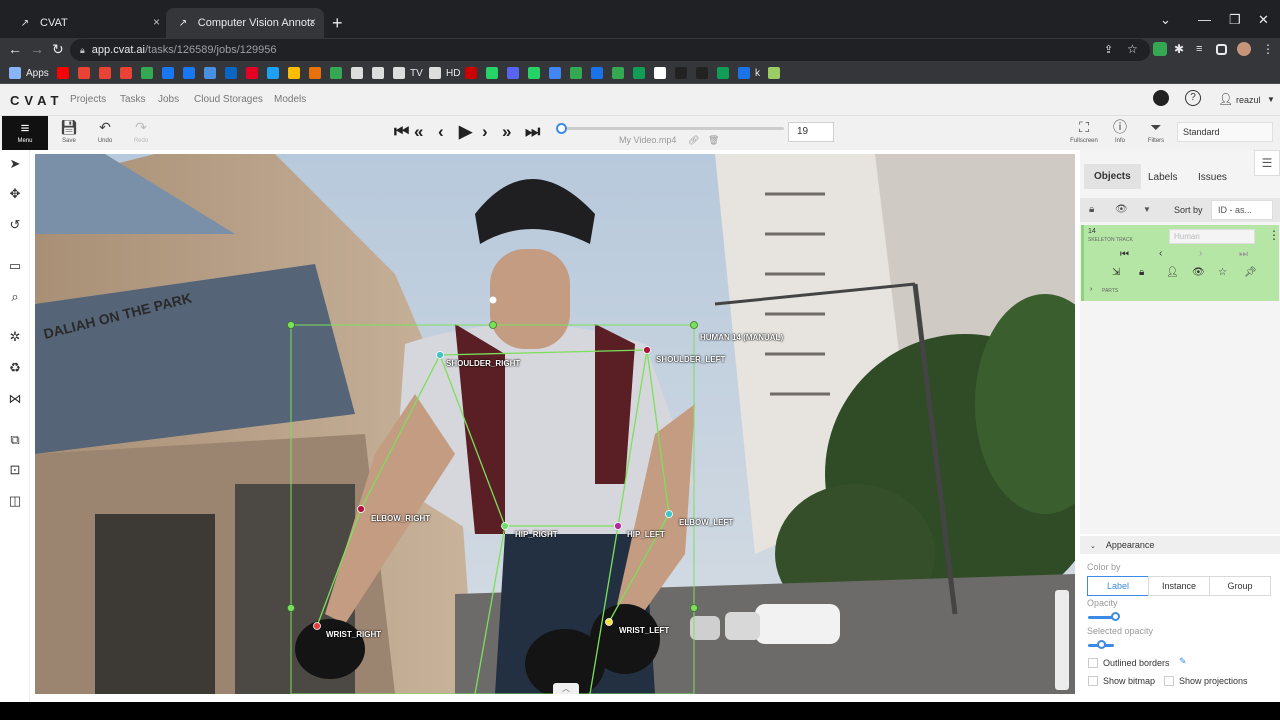 The width and height of the screenshot is (1280, 720). I want to click on show-projections-checkbox, so click(1169, 681).